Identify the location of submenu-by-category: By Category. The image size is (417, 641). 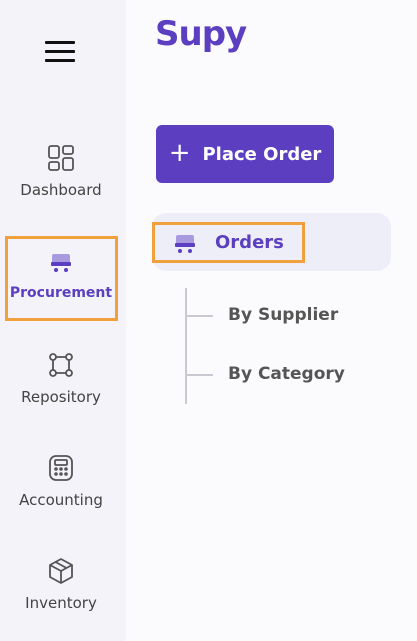
(286, 374).